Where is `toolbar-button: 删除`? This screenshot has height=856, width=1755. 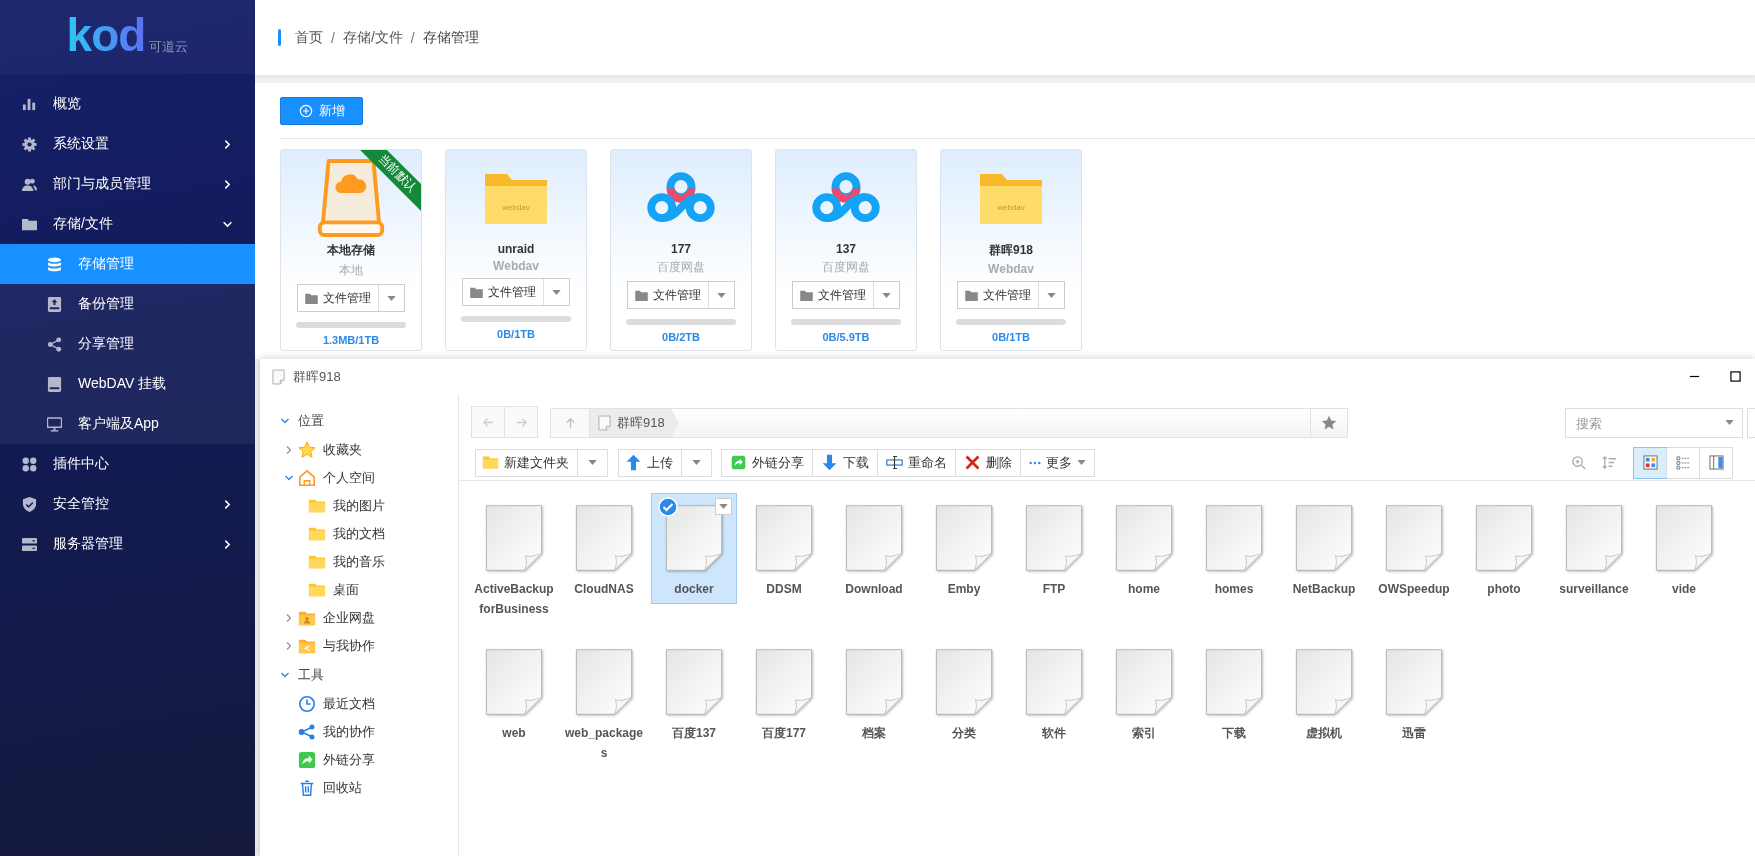 toolbar-button: 删除 is located at coordinates (988, 462).